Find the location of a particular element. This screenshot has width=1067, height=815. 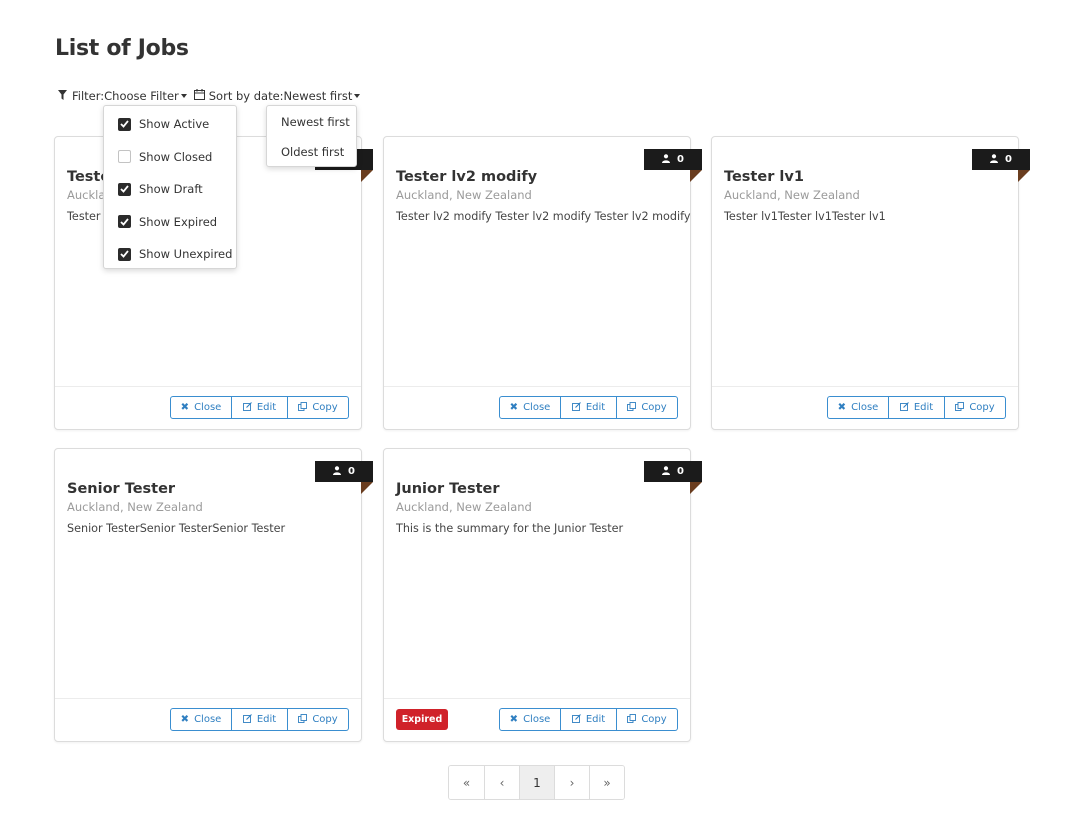

job-title: Senior Tester is located at coordinates (121, 489).